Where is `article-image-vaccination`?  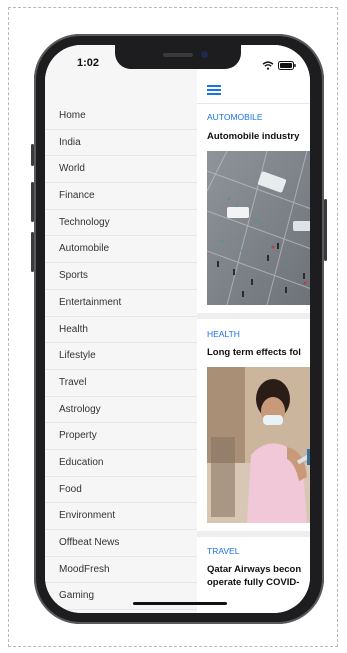
article-image-vaccination is located at coordinates (258, 445).